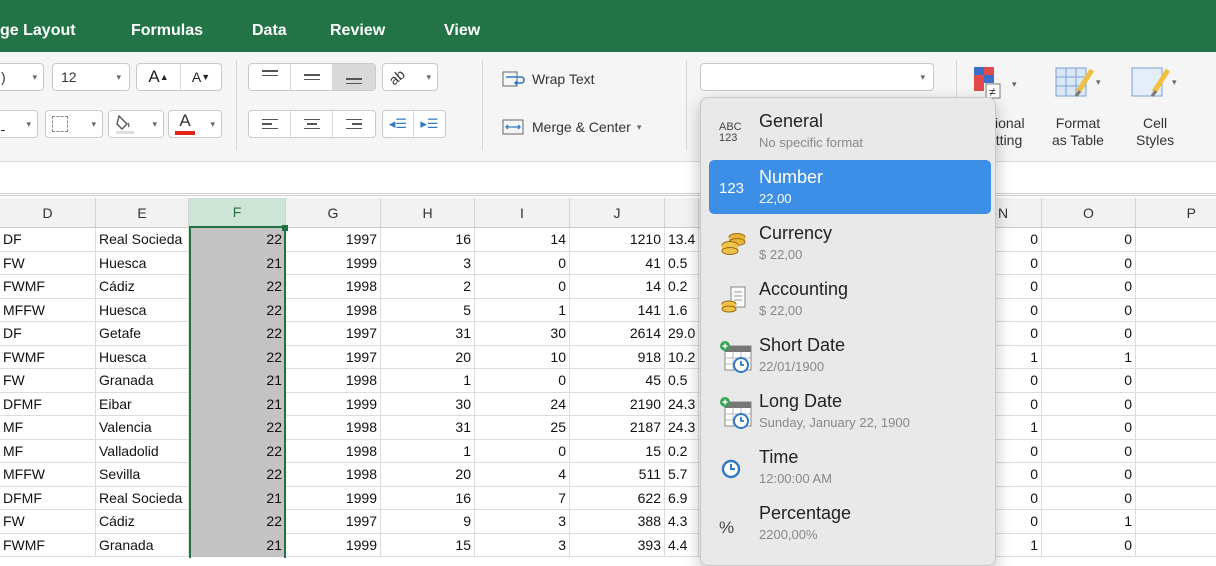 Image resolution: width=1216 pixels, height=566 pixels. I want to click on format-option-accounting: Accounting $ 22,00, so click(850, 299).